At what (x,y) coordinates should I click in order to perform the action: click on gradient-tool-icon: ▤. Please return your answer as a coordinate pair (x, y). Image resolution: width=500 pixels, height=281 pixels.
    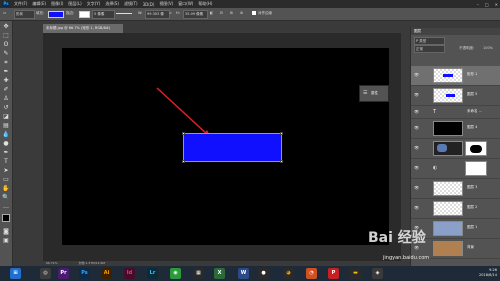
    Looking at the image, I should click on (6, 126).